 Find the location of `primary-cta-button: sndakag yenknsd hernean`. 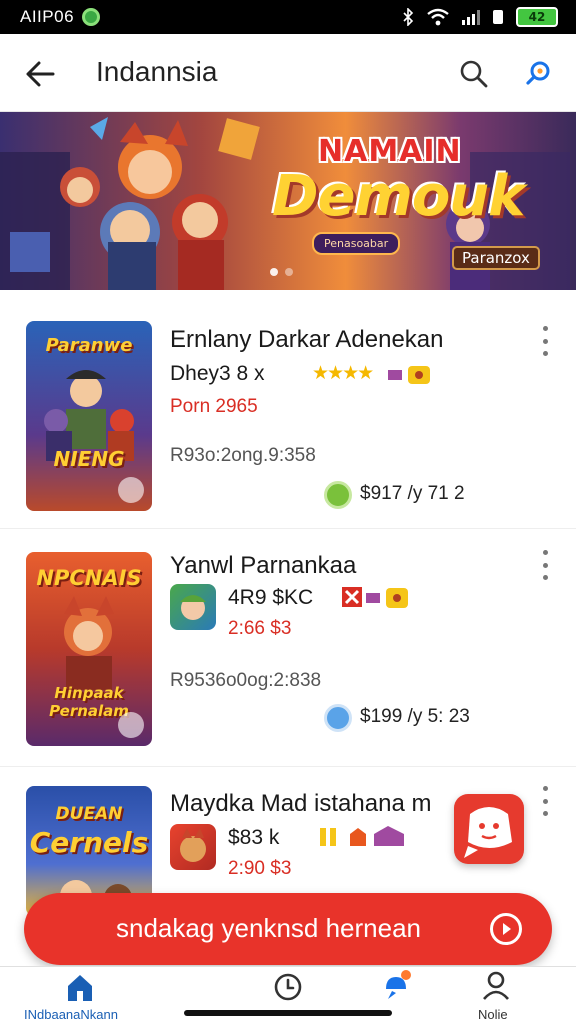

primary-cta-button: sndakag yenknsd hernean is located at coordinates (288, 929).